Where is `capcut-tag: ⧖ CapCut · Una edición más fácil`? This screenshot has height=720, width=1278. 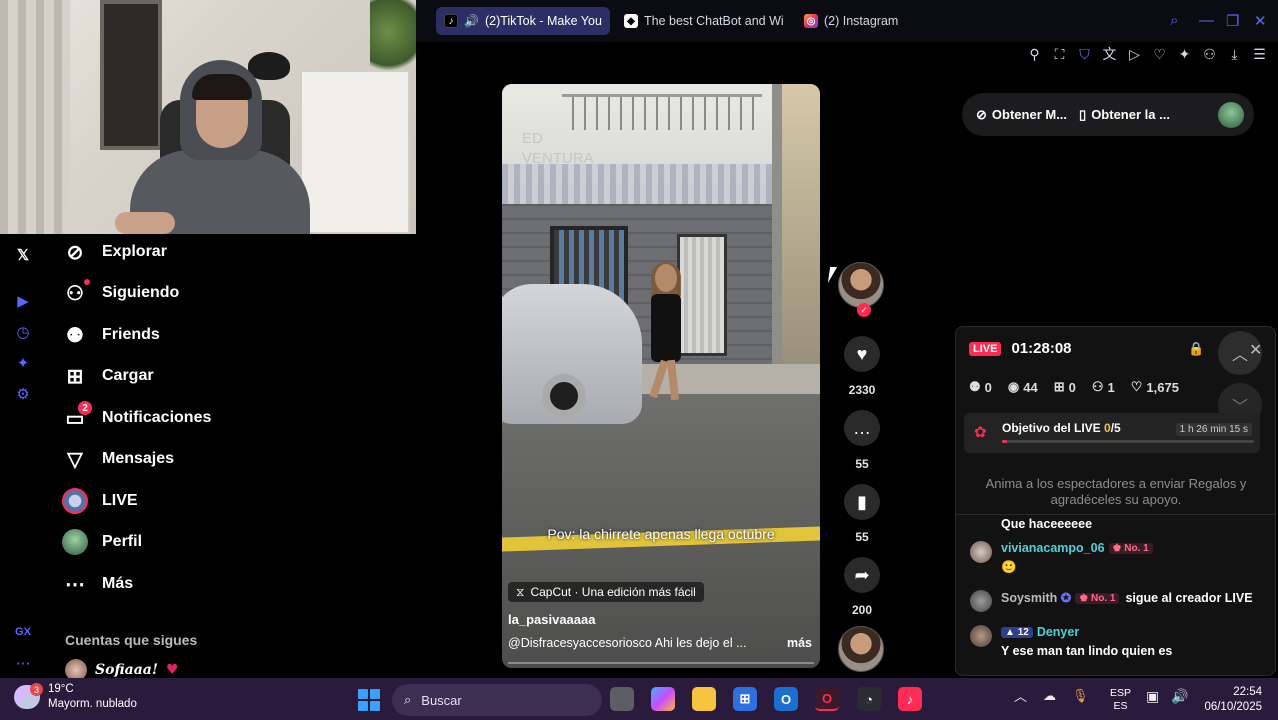 capcut-tag: ⧖ CapCut · Una edición más fácil is located at coordinates (606, 592).